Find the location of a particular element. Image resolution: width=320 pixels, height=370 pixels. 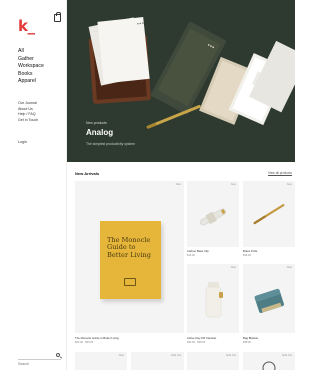

product-name: Brass Knife is located at coordinates (250, 251).